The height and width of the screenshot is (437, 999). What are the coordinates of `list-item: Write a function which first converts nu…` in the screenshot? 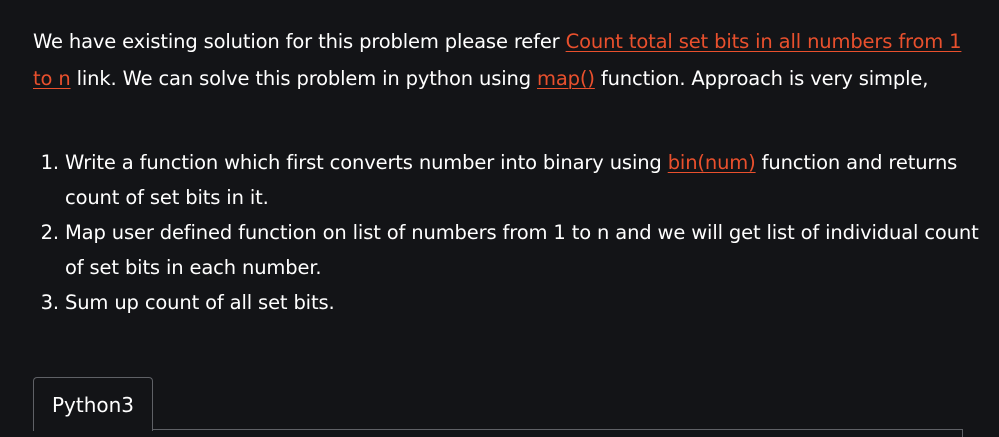 It's located at (527, 180).